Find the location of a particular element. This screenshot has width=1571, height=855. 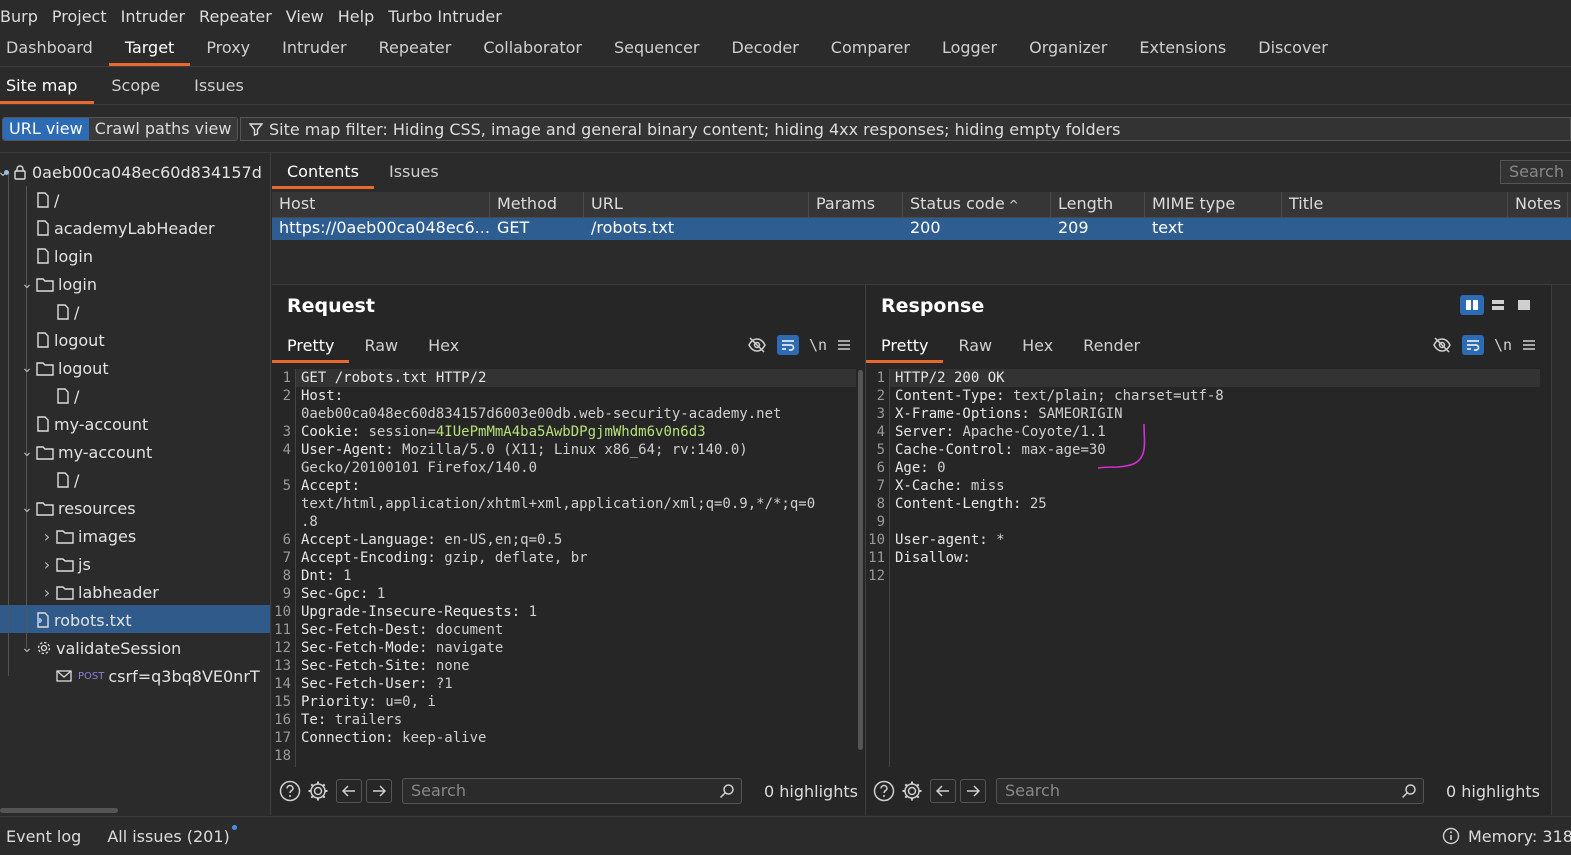

subtab-site-map: Site map is located at coordinates (47, 86).